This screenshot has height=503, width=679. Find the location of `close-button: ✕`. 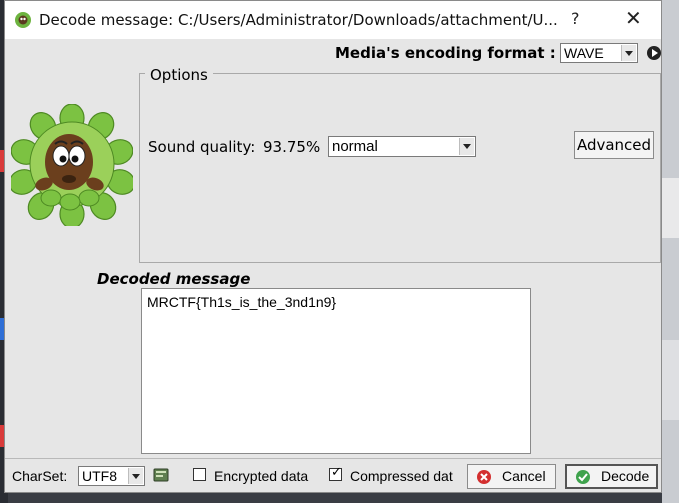

close-button: ✕ is located at coordinates (633, 18).